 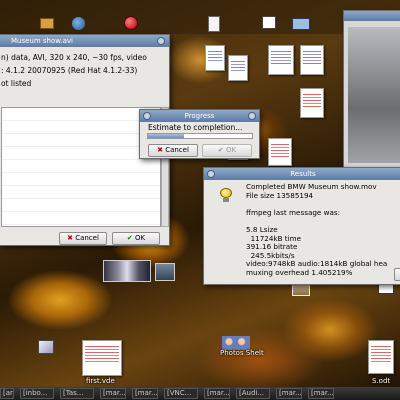 I want to click on output-list, so click(x=81, y=167).